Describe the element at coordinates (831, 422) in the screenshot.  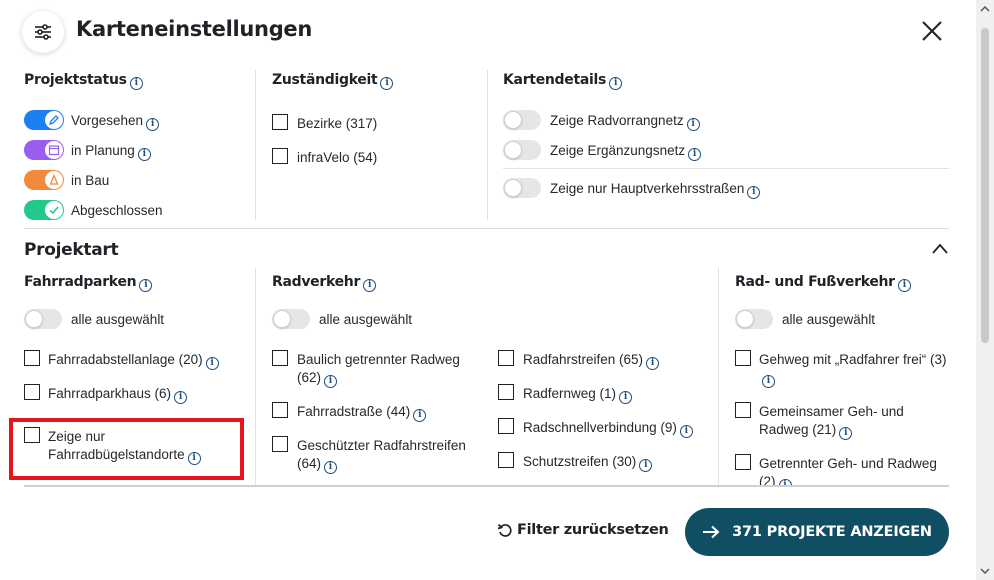
I see `checkbox-label: Gemeinsamer Geh- und Radweg (21) i` at that location.